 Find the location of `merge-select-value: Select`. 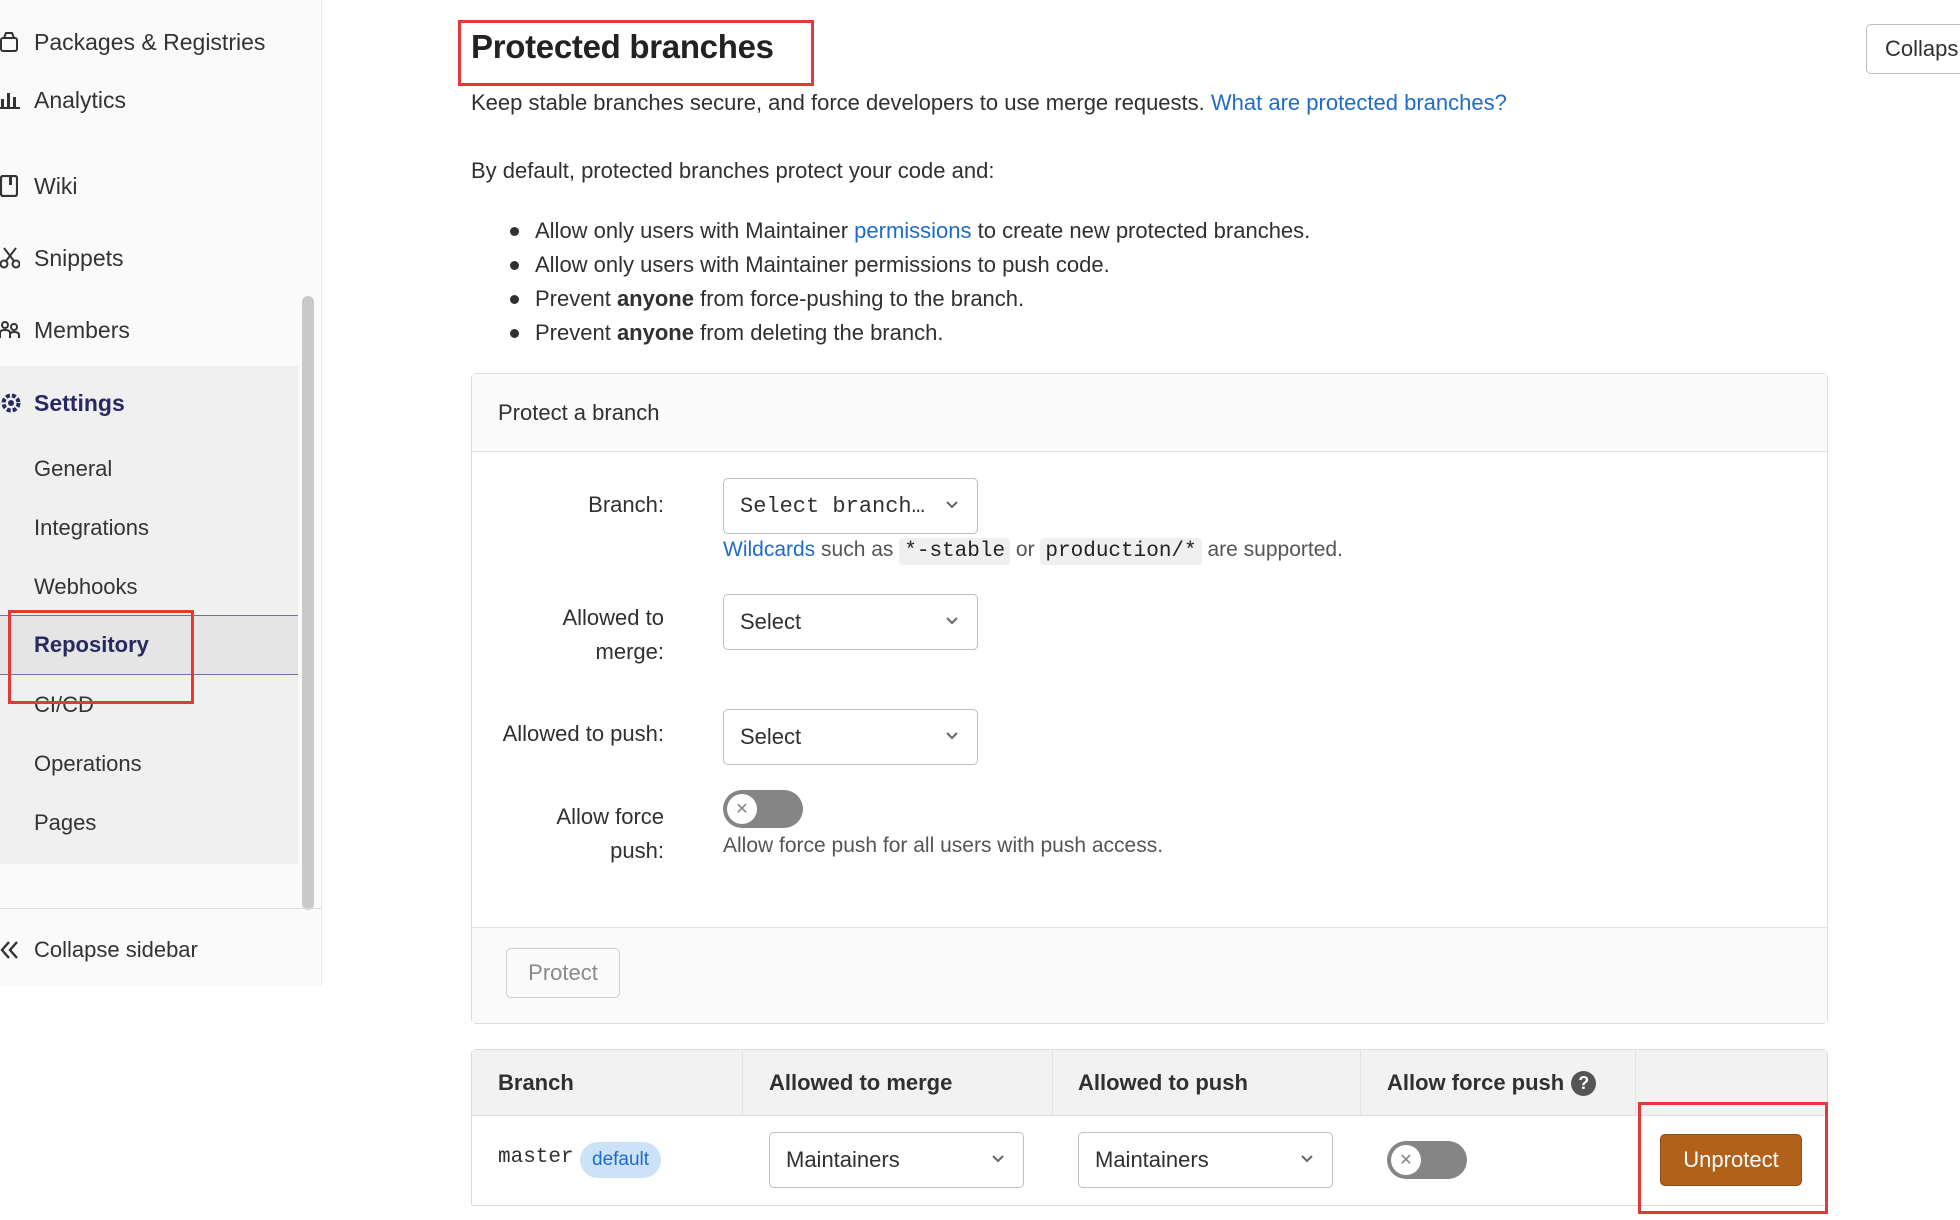

merge-select-value: Select is located at coordinates (771, 621).